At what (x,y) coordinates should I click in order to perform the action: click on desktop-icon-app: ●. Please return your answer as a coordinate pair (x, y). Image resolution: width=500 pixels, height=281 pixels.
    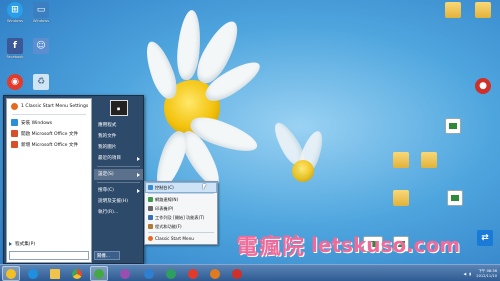
    Looking at the image, I should click on (483, 86).